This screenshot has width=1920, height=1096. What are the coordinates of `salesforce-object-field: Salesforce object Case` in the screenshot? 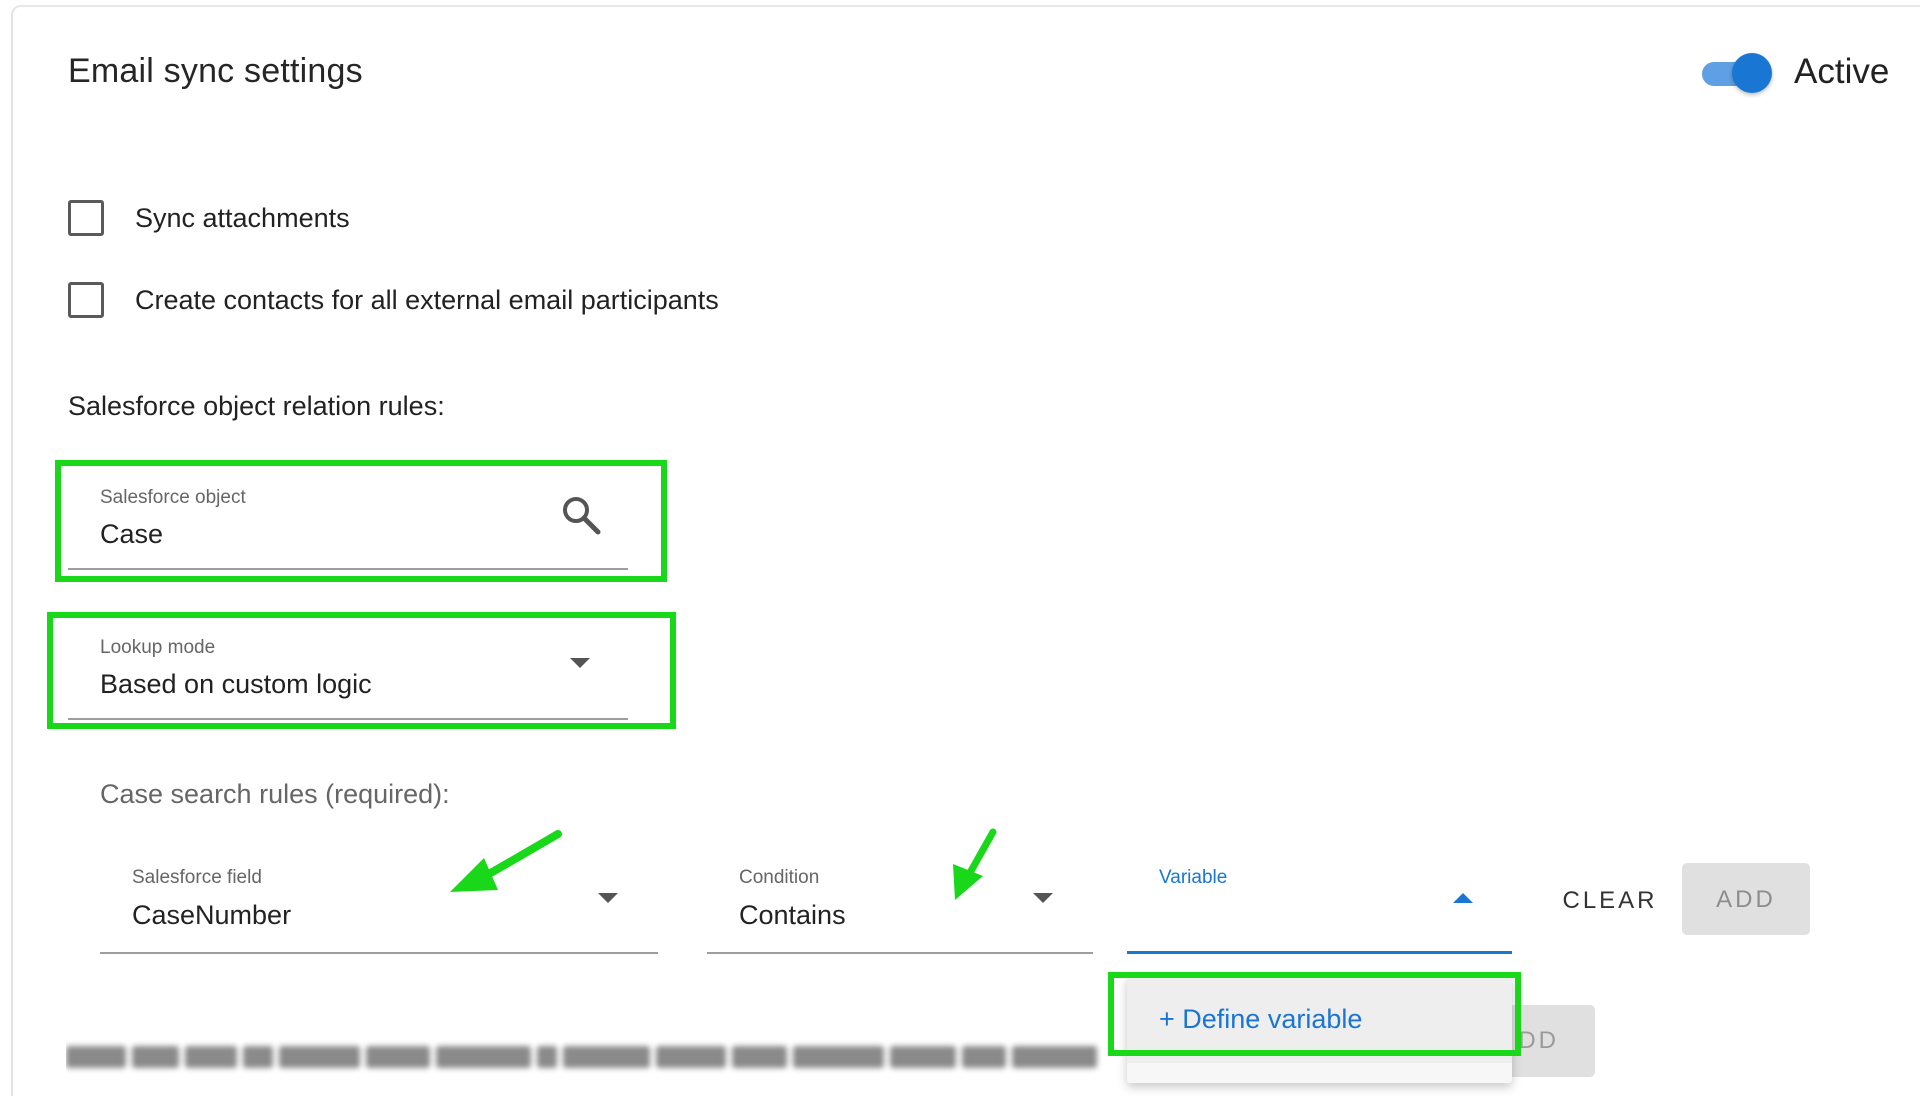 It's located at (348, 520).